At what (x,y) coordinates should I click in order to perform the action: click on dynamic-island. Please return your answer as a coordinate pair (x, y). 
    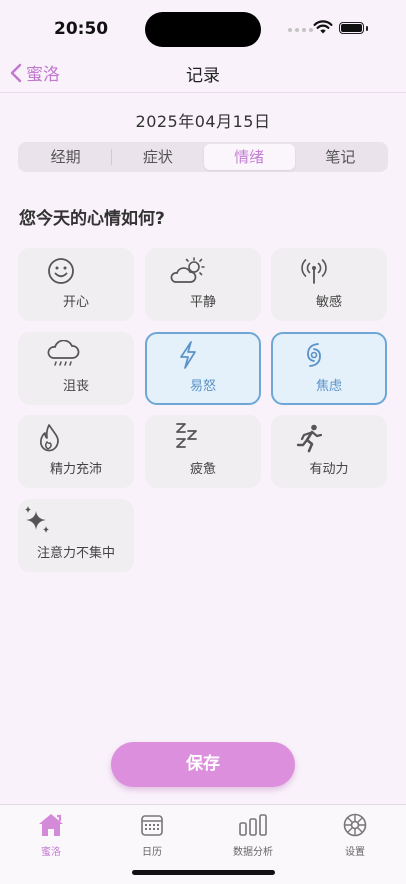
    Looking at the image, I should click on (203, 29).